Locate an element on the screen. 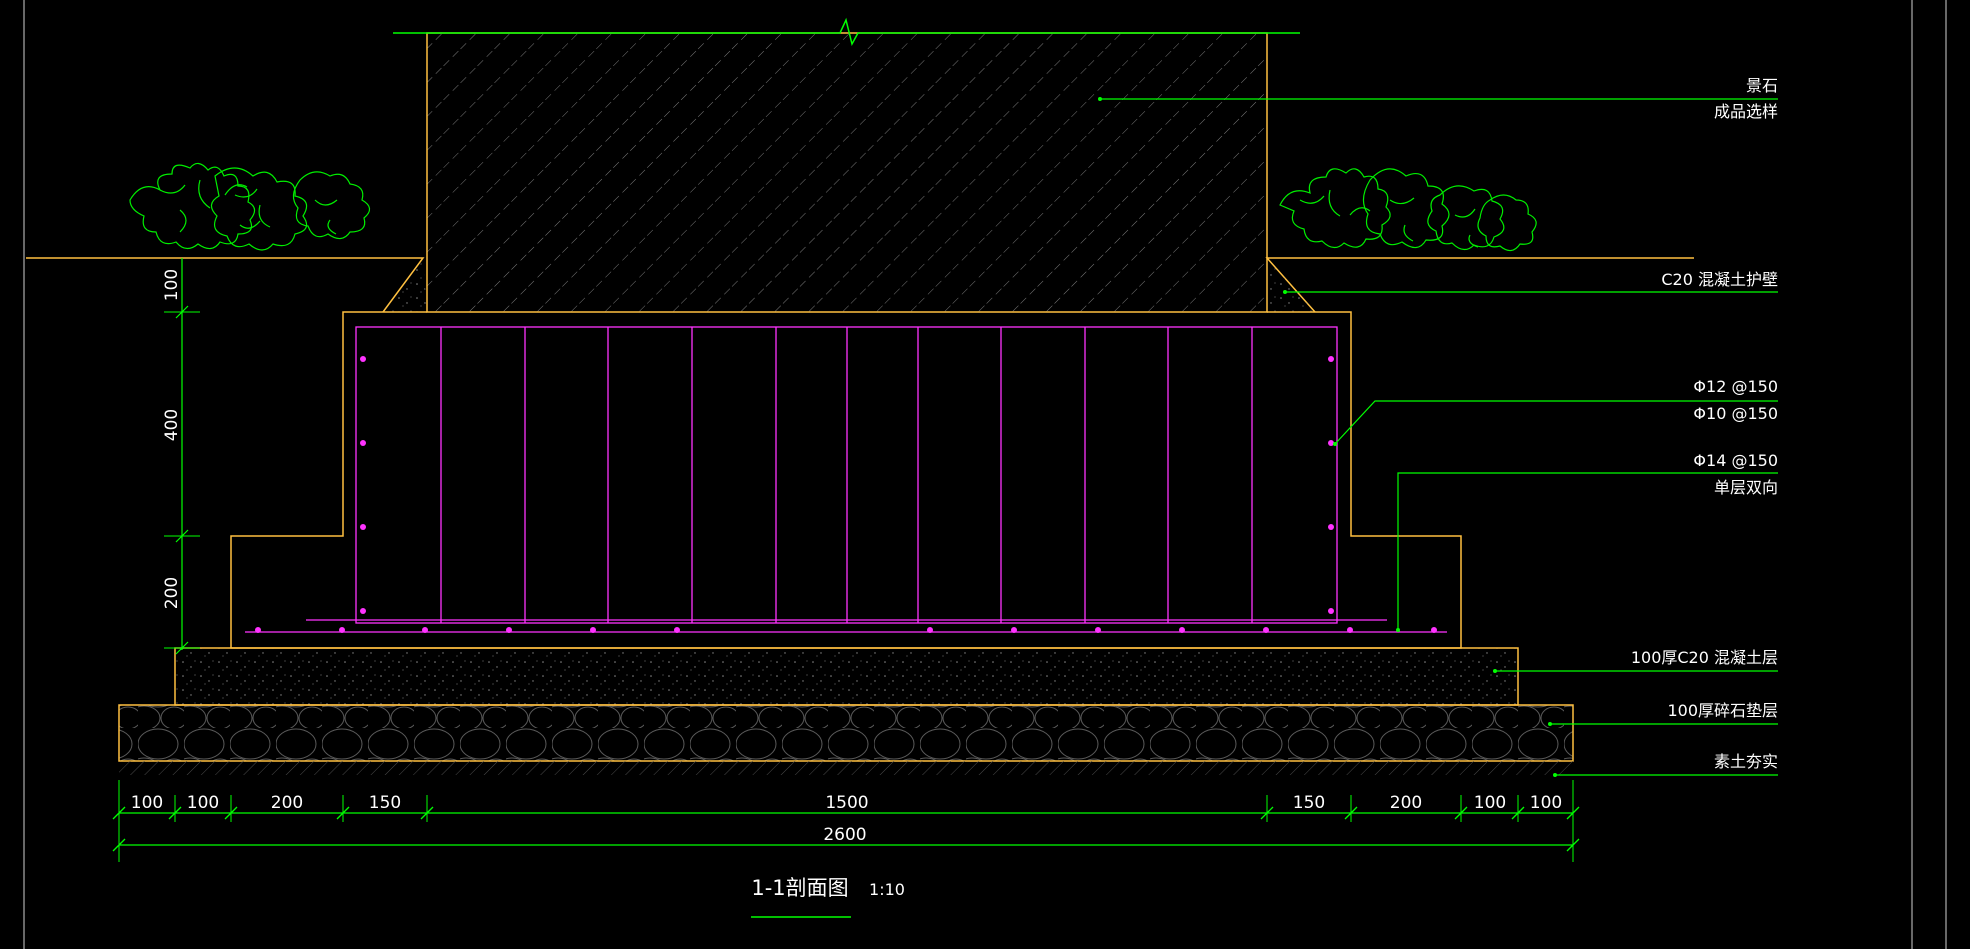 The height and width of the screenshot is (949, 1970). callout-rebar-c: Φ14 @150 is located at coordinates (1735, 460).